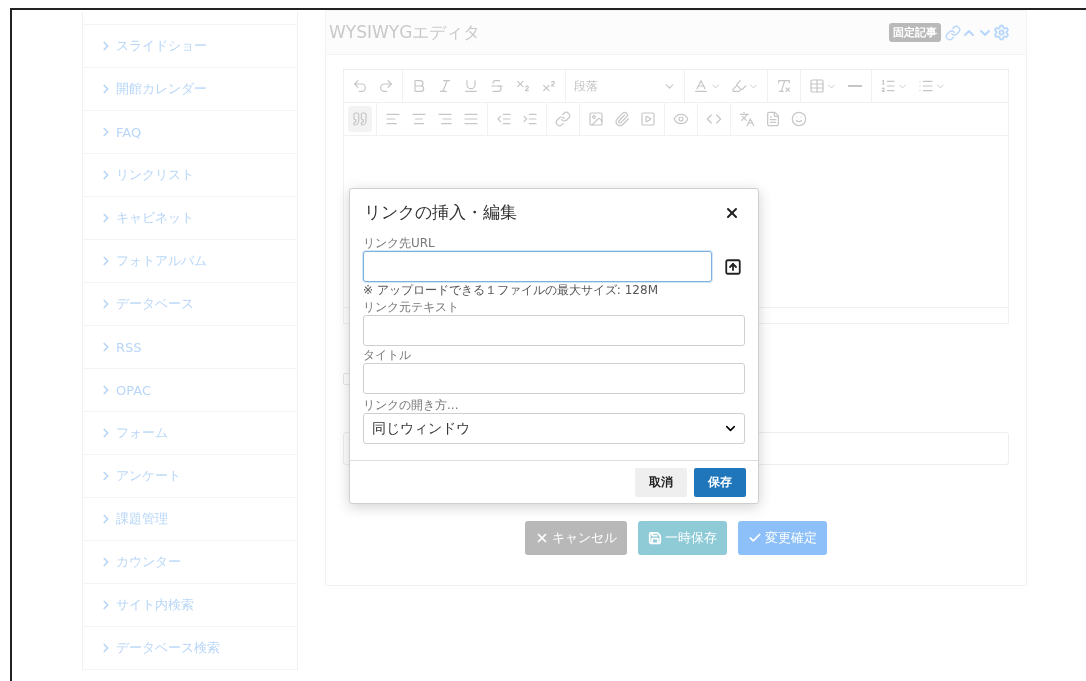 Image resolution: width=1086 pixels, height=681 pixels. I want to click on sidebar-item: キャビネット, so click(190, 218).